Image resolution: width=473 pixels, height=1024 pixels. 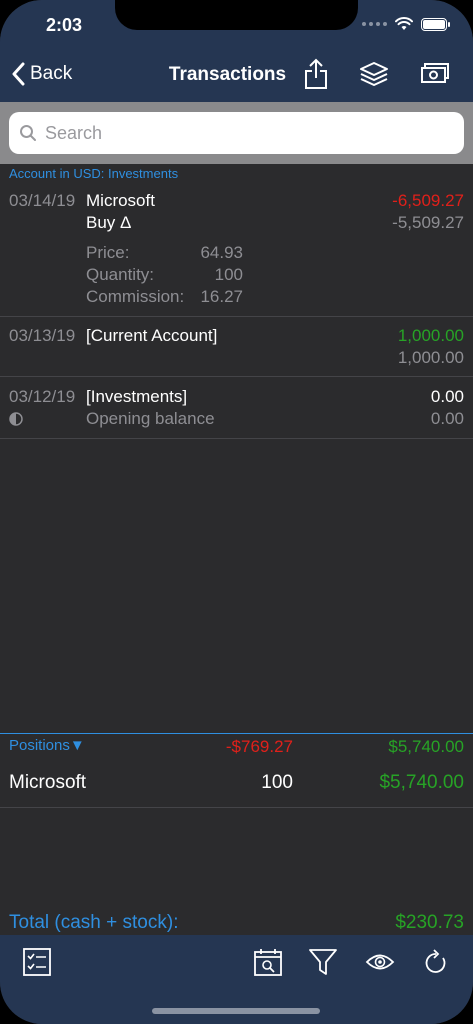 What do you see at coordinates (42, 200) in the screenshot?
I see `transaction-date: 03/14/19` at bounding box center [42, 200].